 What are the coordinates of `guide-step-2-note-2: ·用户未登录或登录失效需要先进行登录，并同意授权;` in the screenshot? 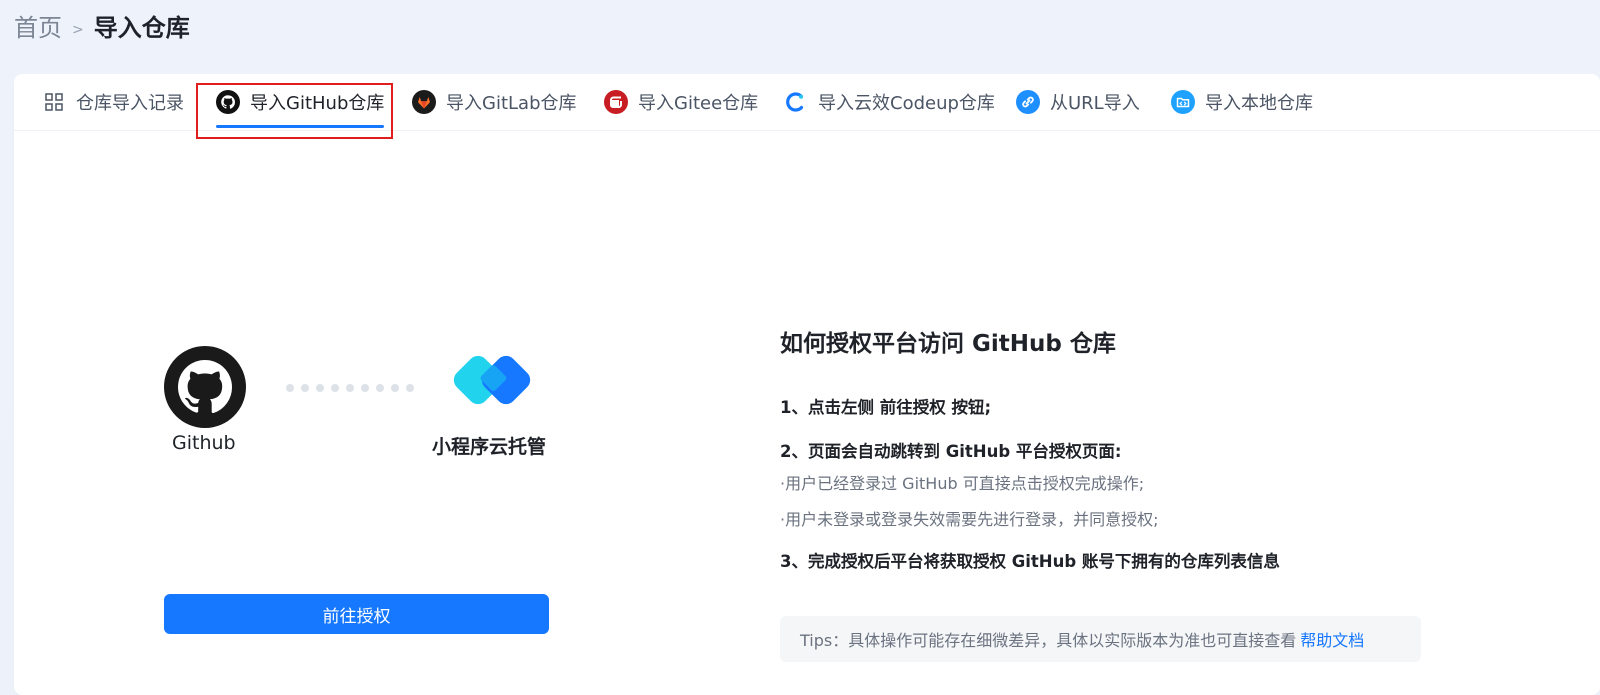 It's located at (969, 519).